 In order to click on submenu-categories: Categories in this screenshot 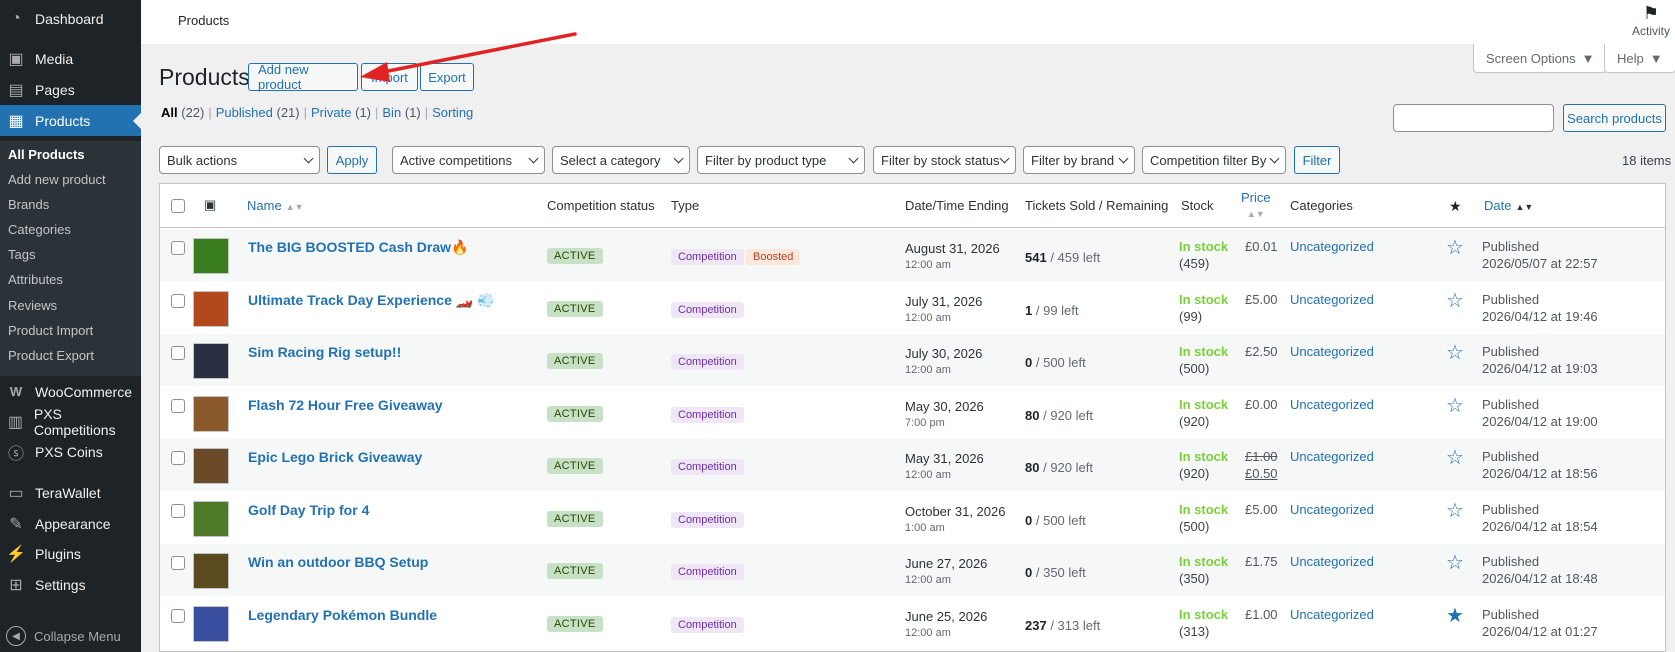, I will do `click(39, 229)`.